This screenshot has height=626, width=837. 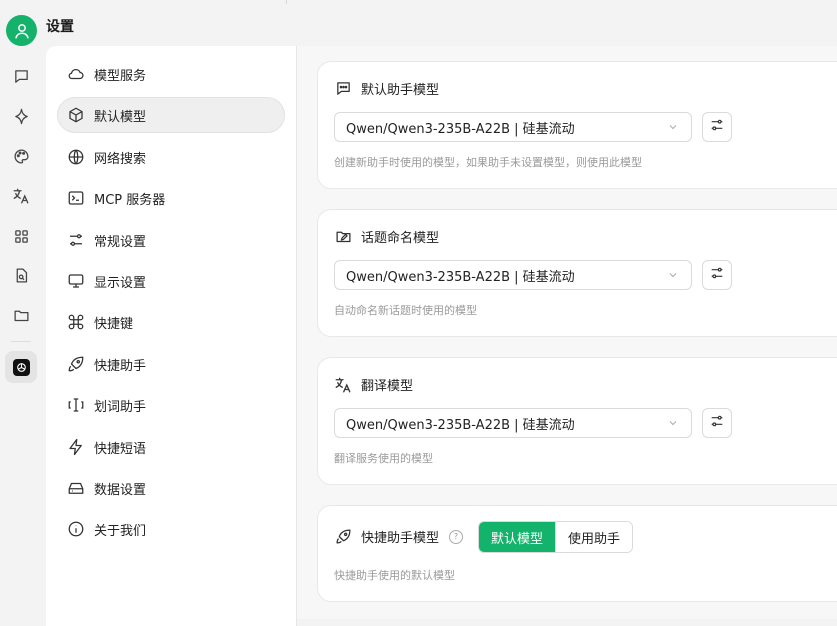 I want to click on card-description: 快捷助手使用的默认模型, so click(x=394, y=575).